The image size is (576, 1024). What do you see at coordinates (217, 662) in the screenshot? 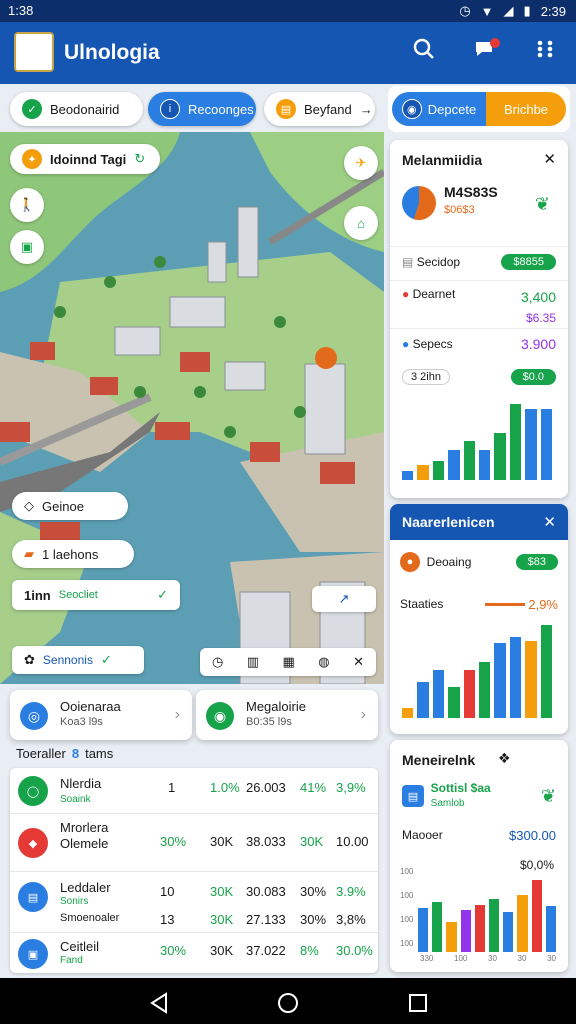
I see `clock-icon: ◷` at bounding box center [217, 662].